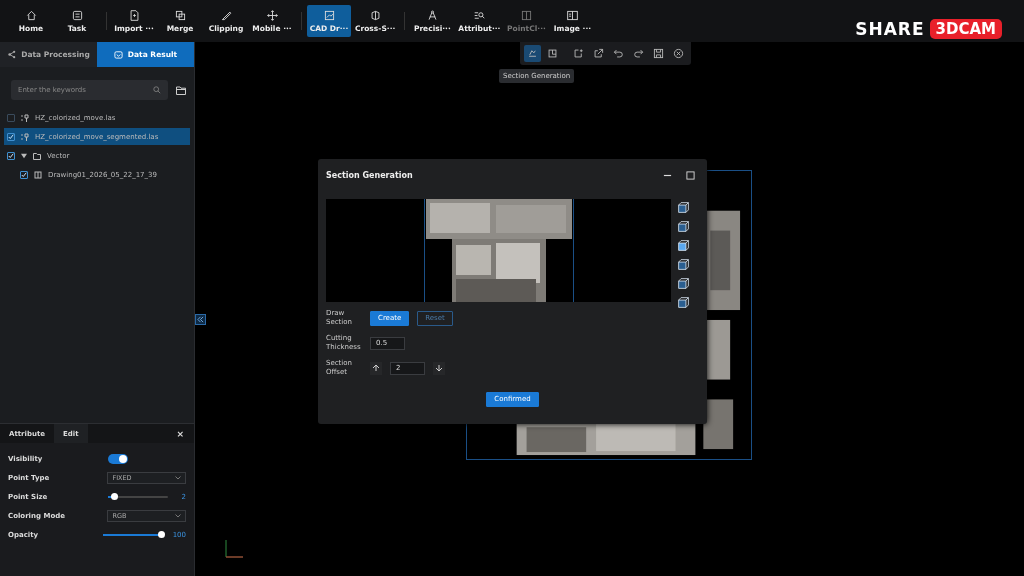 This screenshot has height=576, width=1024. I want to click on expand-caret-icon, so click(24, 155).